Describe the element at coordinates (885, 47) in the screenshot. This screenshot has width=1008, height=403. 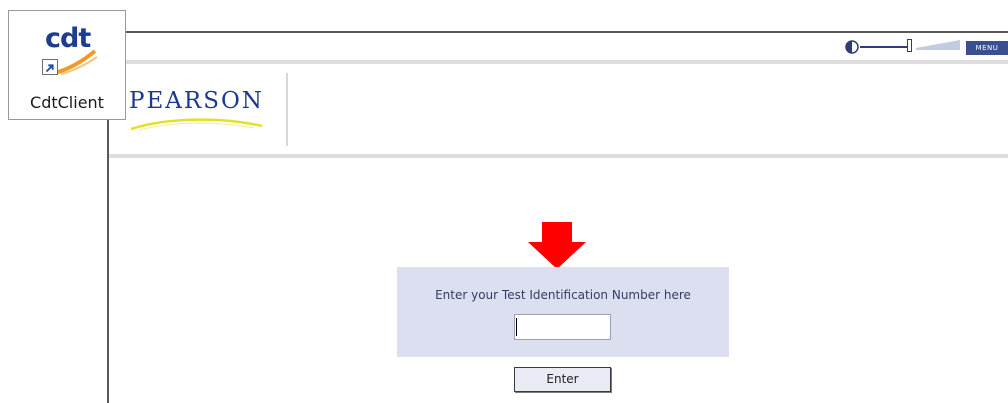
I see `volume-track` at that location.